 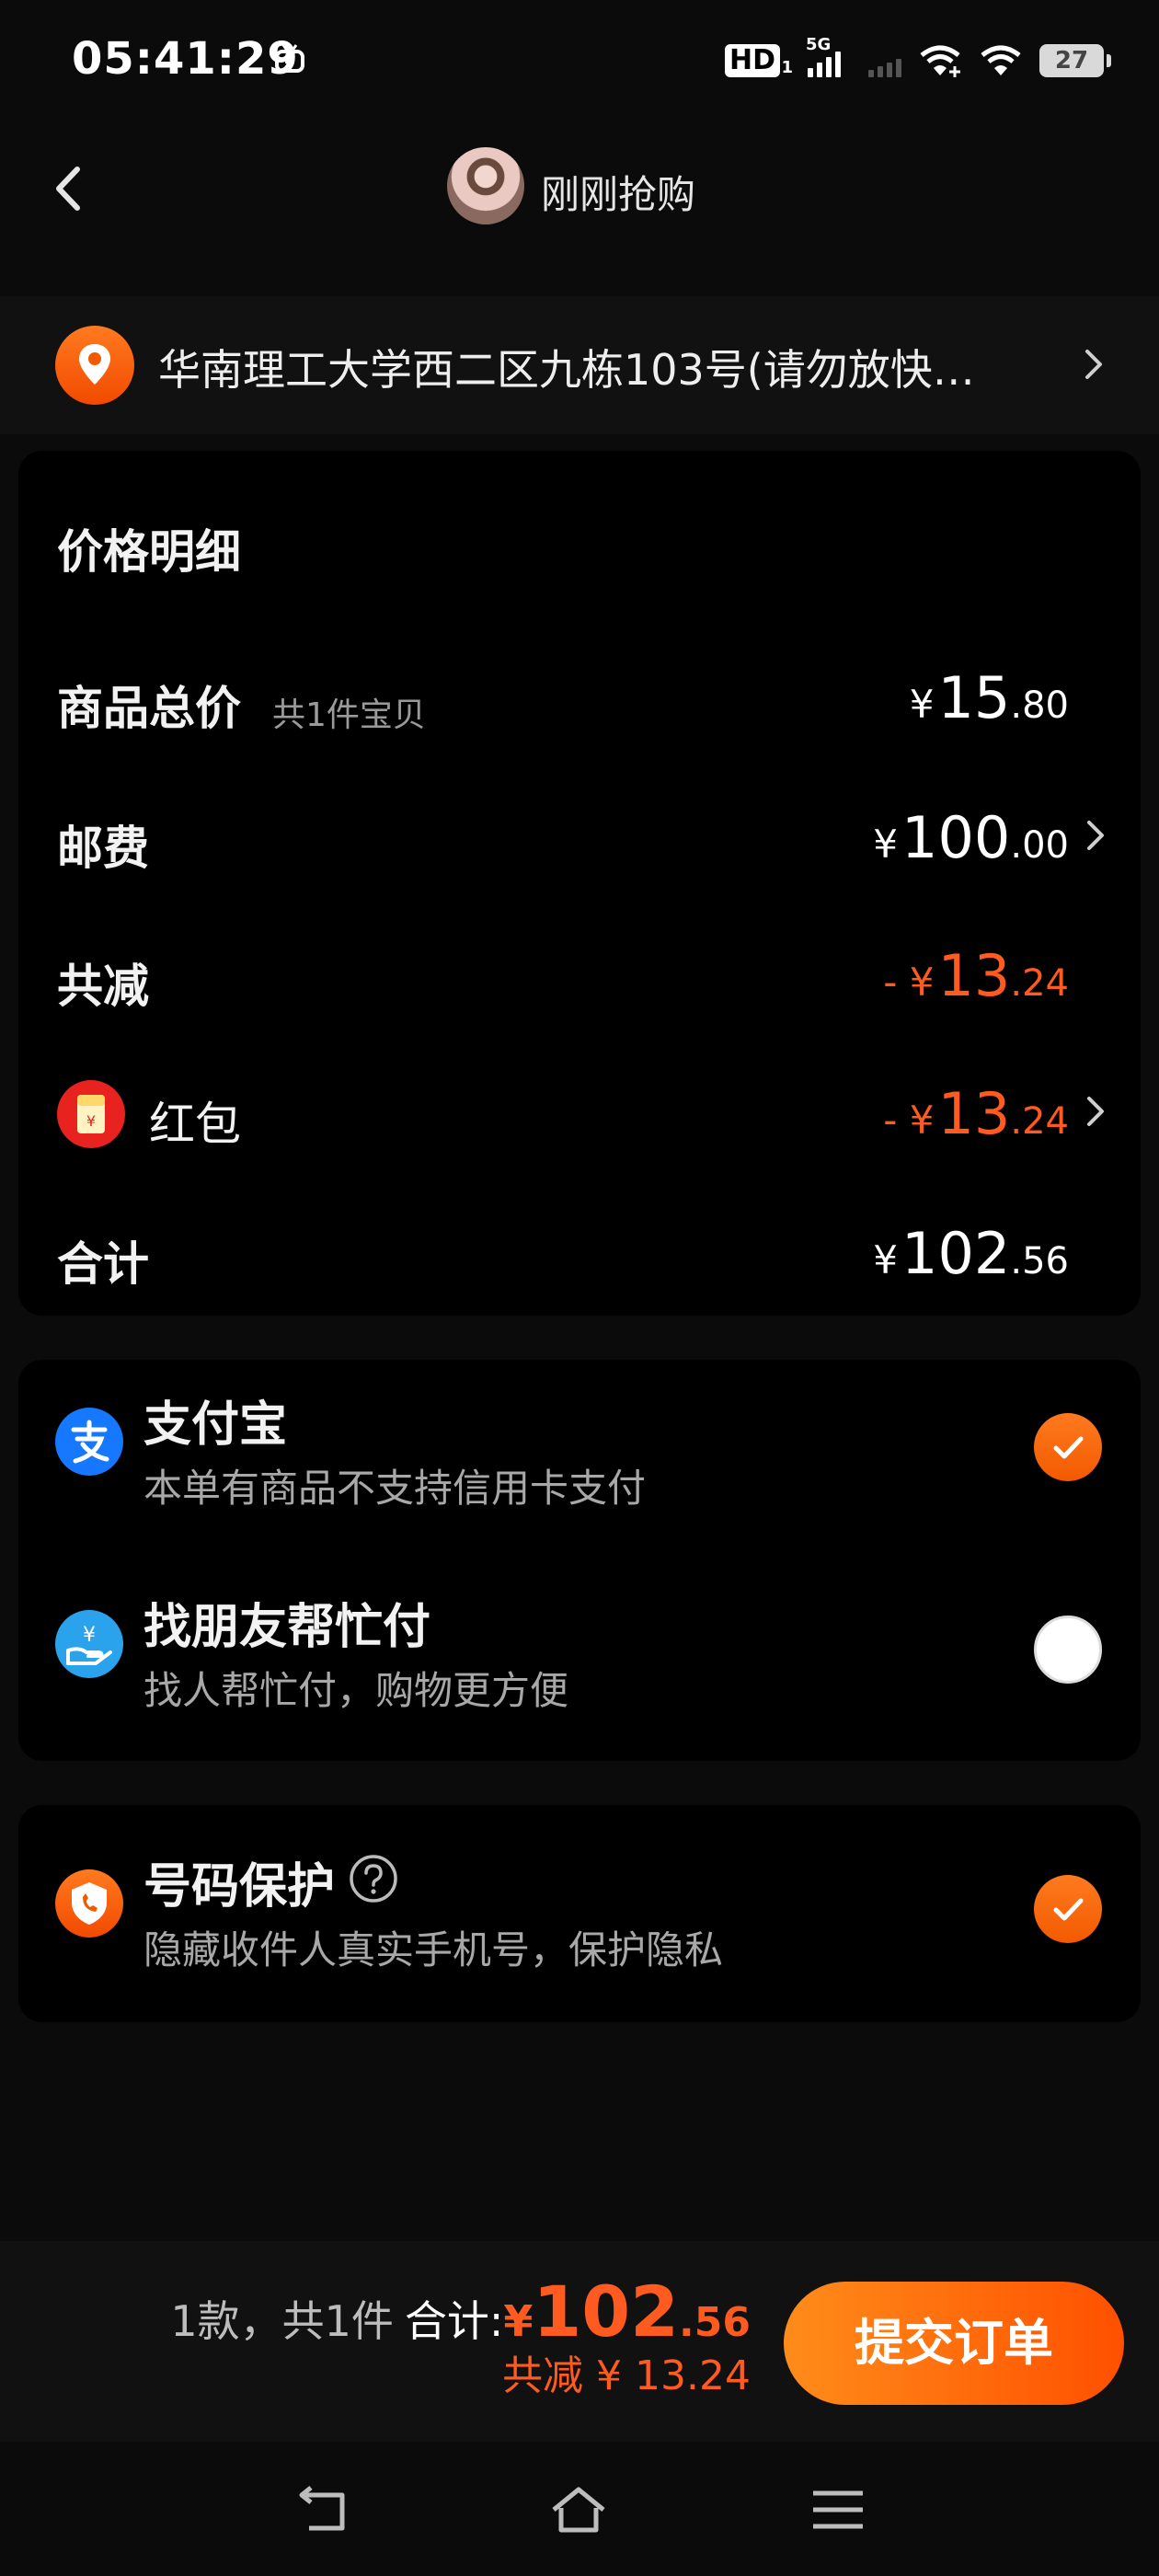 I want to click on friend-pay-radio-unchecked, so click(x=1068, y=1650).